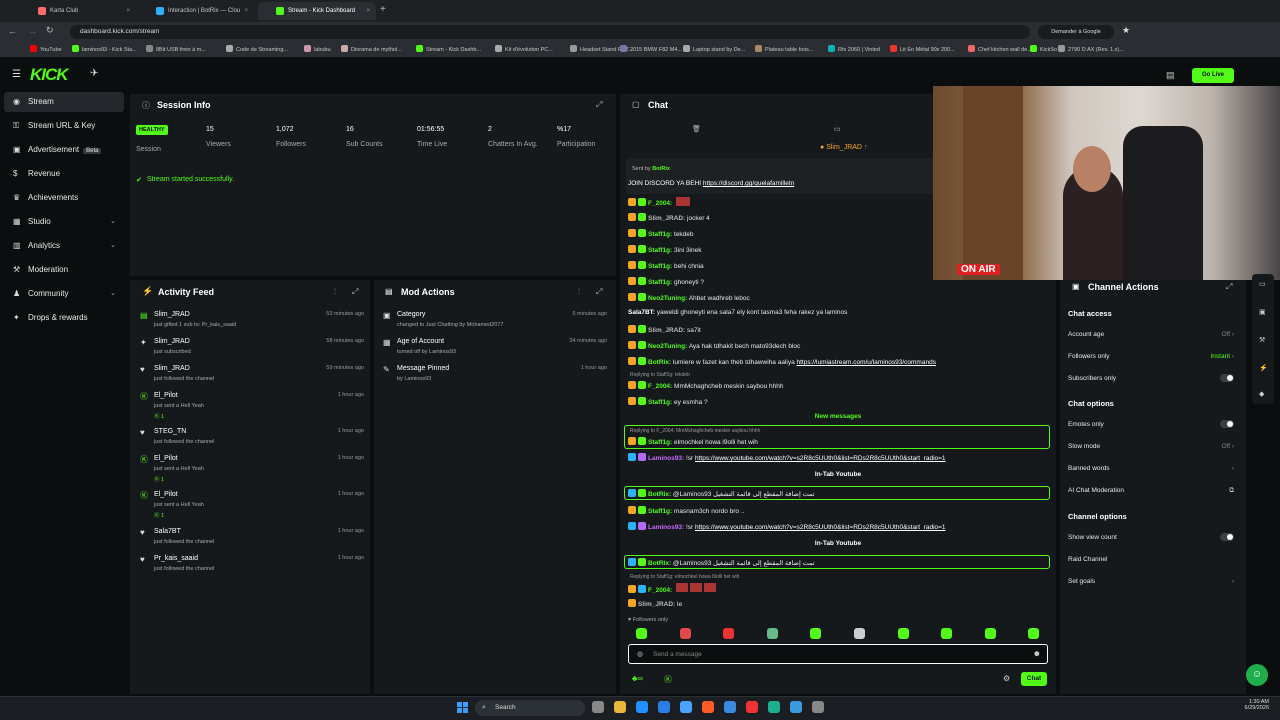  Describe the element at coordinates (64, 198) in the screenshot. I see `sidebar-item-achievements: ♛ Achievements` at that location.